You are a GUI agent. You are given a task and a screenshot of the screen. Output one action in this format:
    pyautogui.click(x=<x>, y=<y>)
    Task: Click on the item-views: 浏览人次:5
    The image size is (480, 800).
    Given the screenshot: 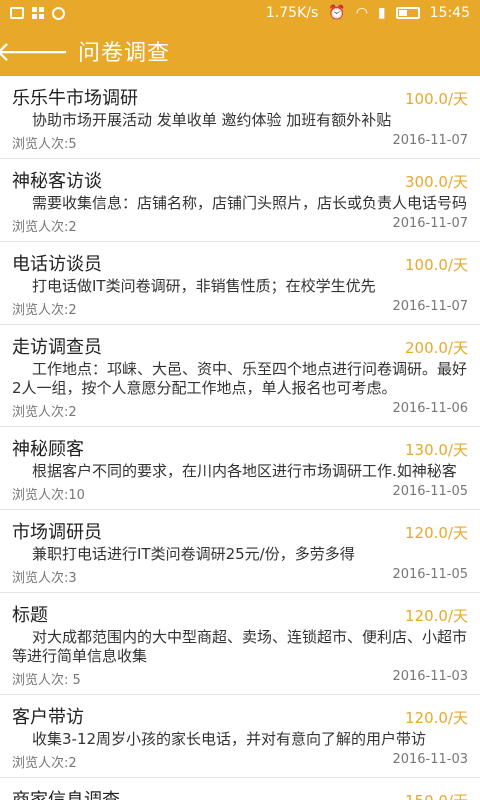 What is the action you would take?
    pyautogui.click(x=44, y=144)
    